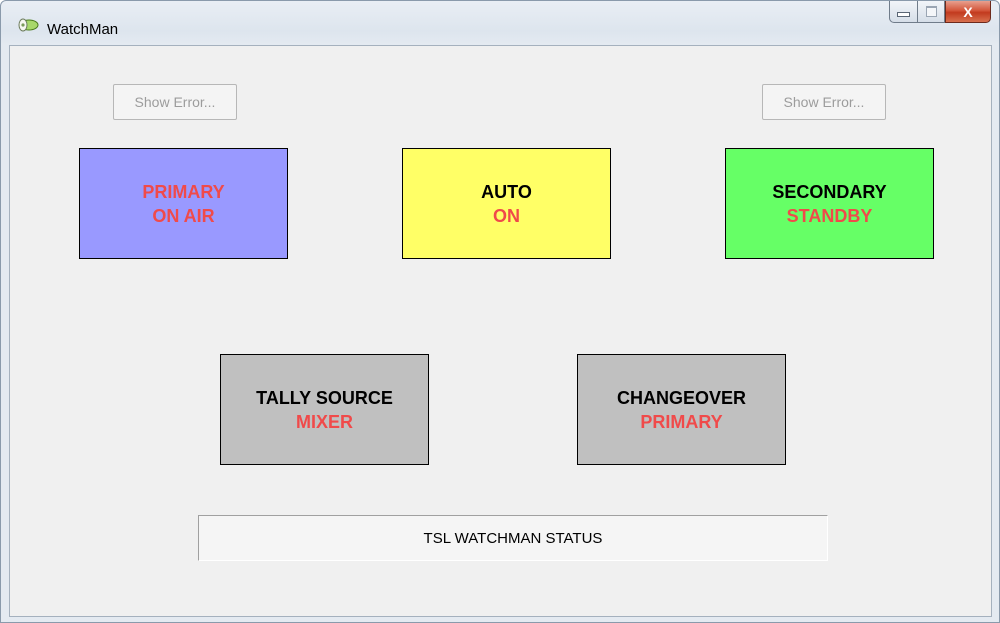 The height and width of the screenshot is (623, 1000). I want to click on minimize-button, so click(903, 12).